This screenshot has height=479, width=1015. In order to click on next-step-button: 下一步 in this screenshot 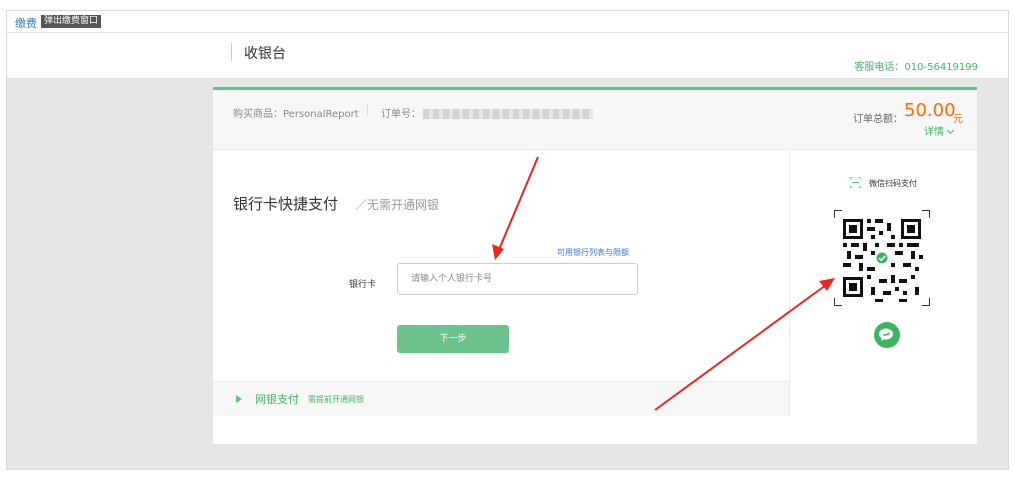, I will do `click(453, 339)`.